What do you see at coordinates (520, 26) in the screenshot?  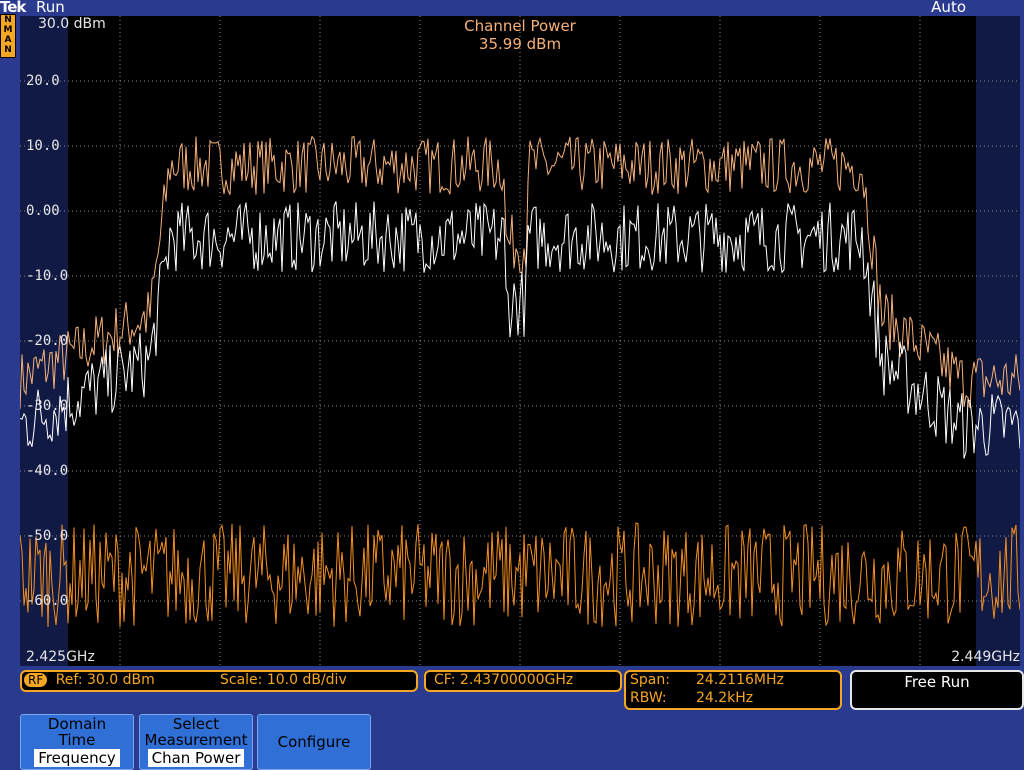 I see `measurement-title: Channel Power` at bounding box center [520, 26].